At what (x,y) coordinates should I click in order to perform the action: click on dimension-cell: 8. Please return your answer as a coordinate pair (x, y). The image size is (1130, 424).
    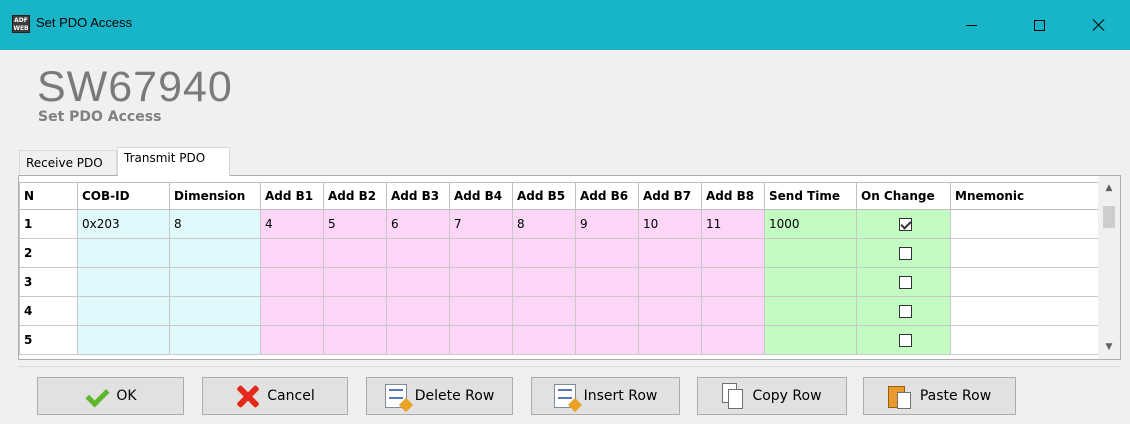
    Looking at the image, I should click on (215, 224).